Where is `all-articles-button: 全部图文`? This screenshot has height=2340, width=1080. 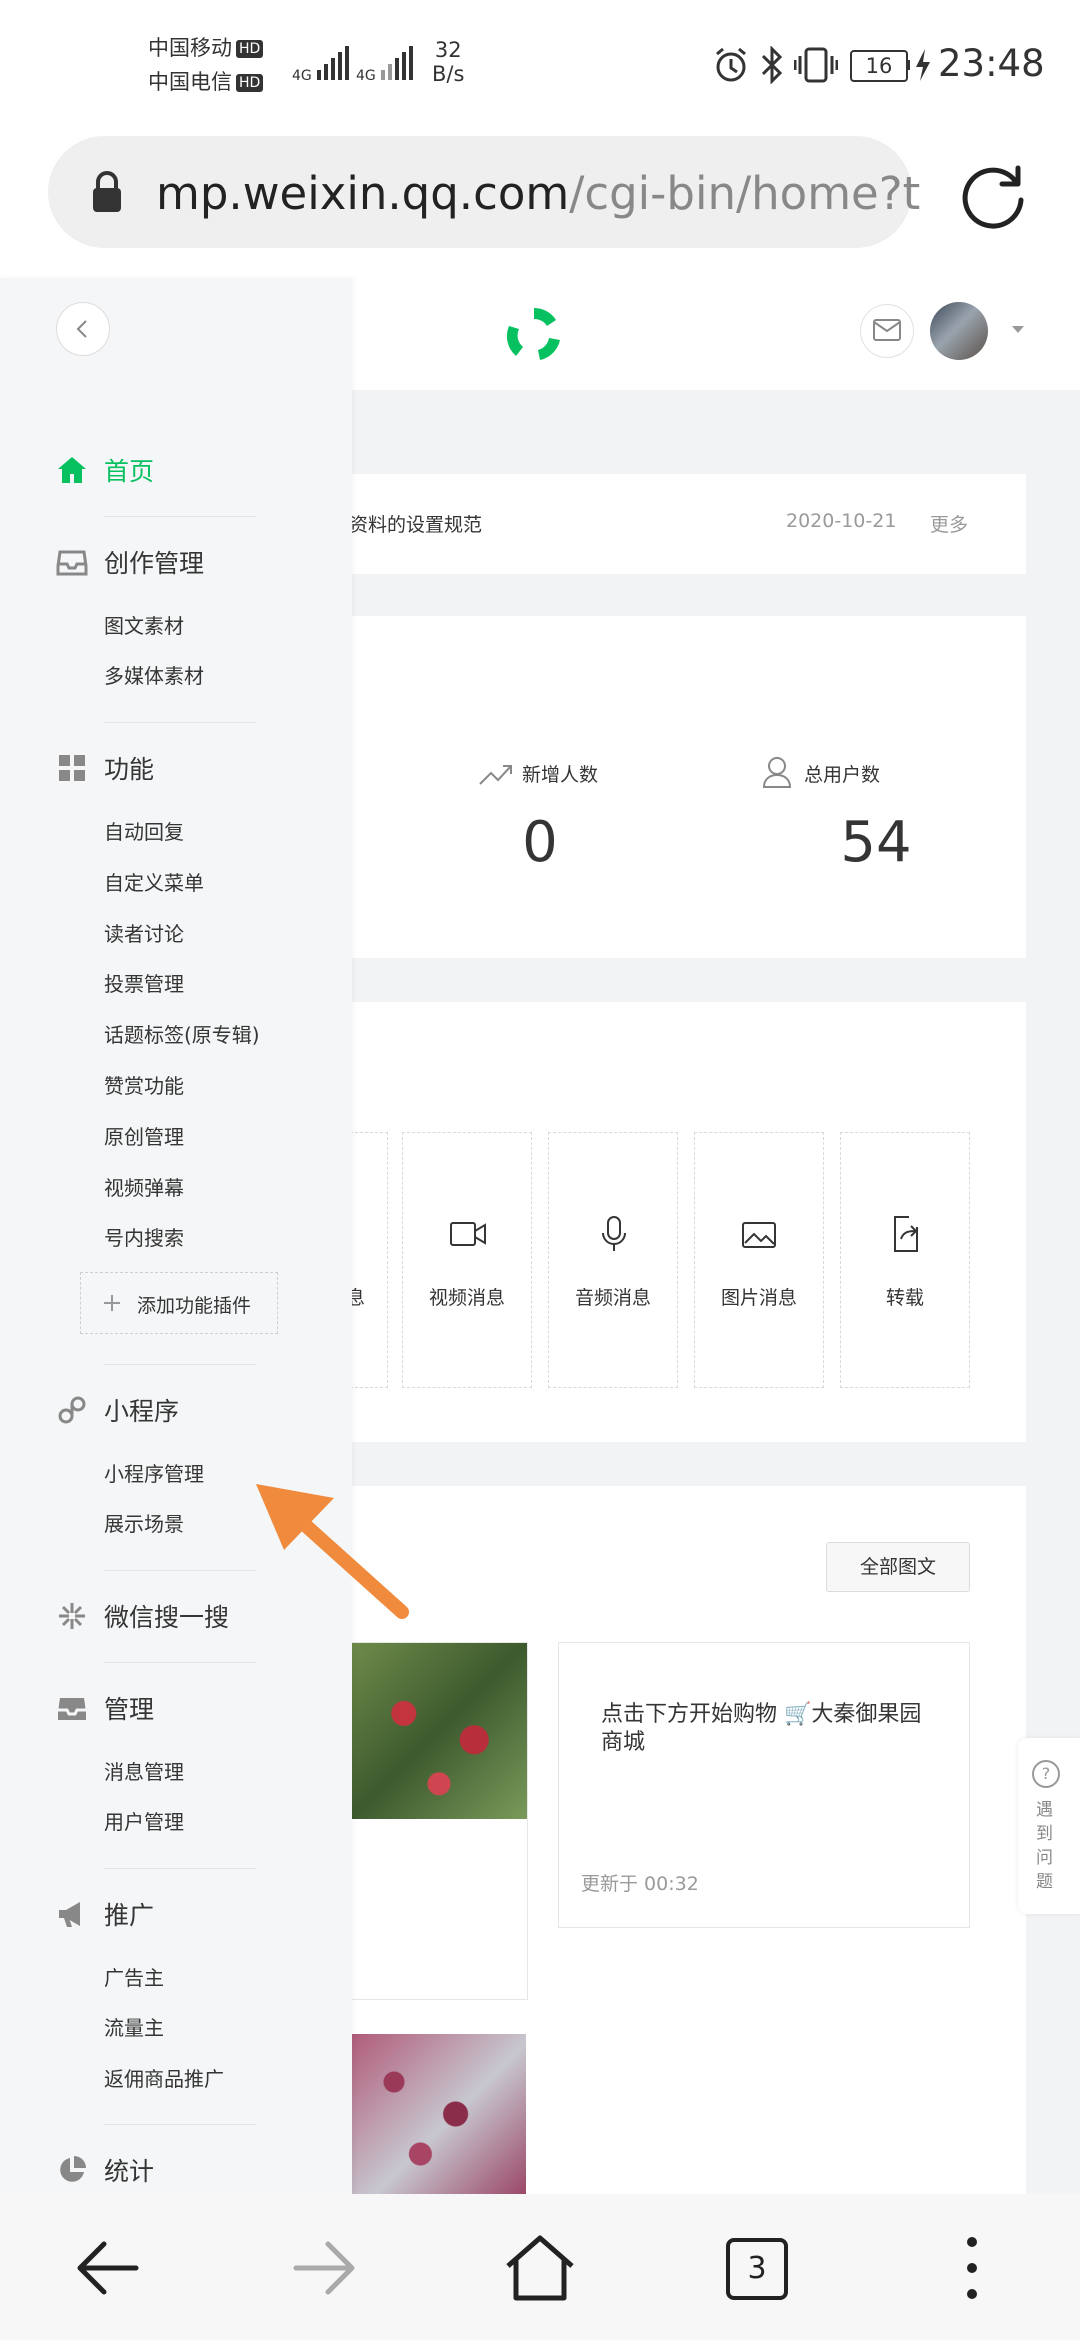 all-articles-button: 全部图文 is located at coordinates (898, 1567).